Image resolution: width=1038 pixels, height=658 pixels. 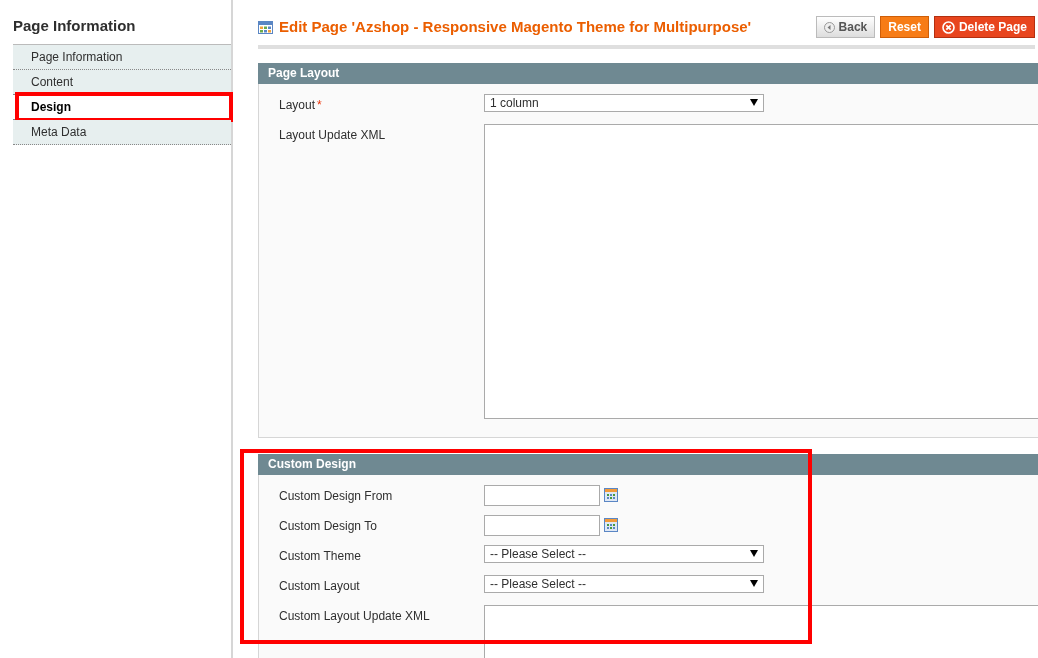 I want to click on sidebar-item: Page Information, so click(x=122, y=57).